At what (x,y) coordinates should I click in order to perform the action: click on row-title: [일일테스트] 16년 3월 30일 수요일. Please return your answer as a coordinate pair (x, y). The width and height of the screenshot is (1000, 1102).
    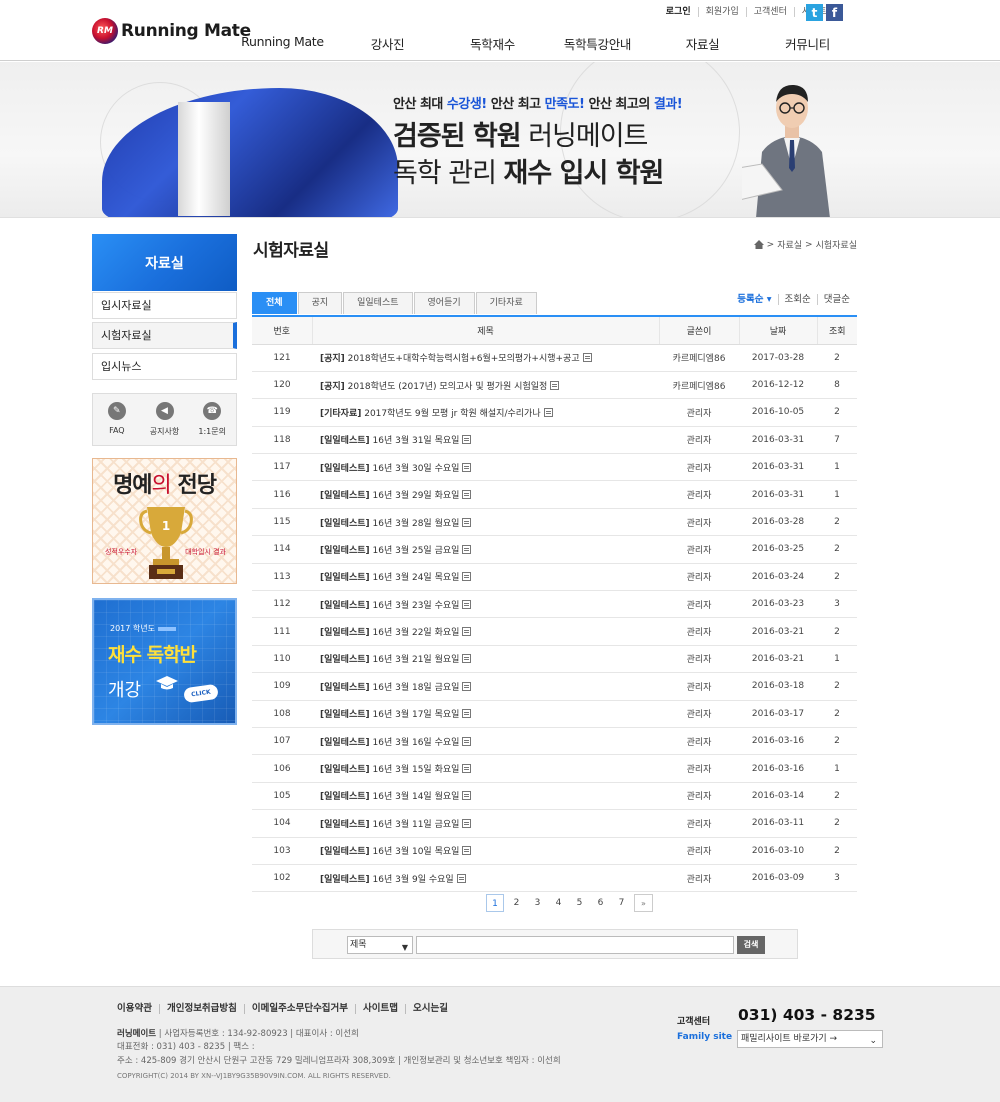
    Looking at the image, I should click on (485, 467).